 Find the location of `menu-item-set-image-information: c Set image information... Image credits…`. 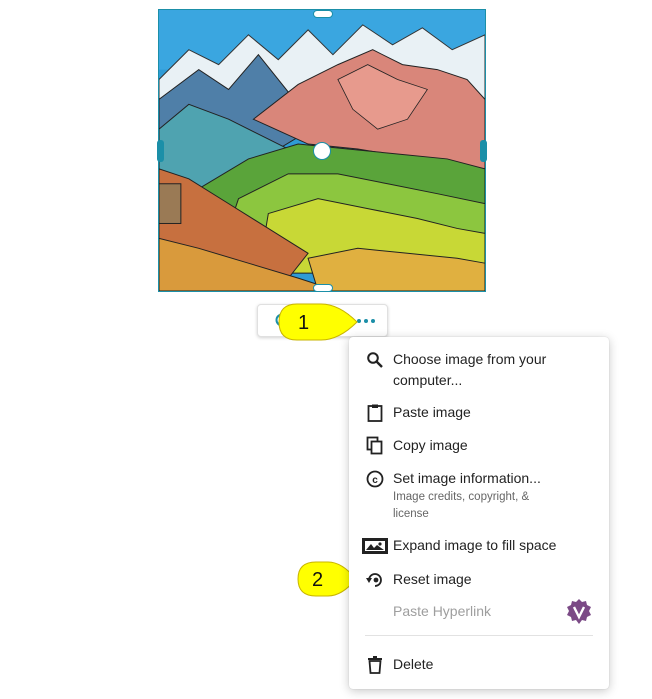

menu-item-set-image-information: c Set image information... Image credits… is located at coordinates (479, 497).